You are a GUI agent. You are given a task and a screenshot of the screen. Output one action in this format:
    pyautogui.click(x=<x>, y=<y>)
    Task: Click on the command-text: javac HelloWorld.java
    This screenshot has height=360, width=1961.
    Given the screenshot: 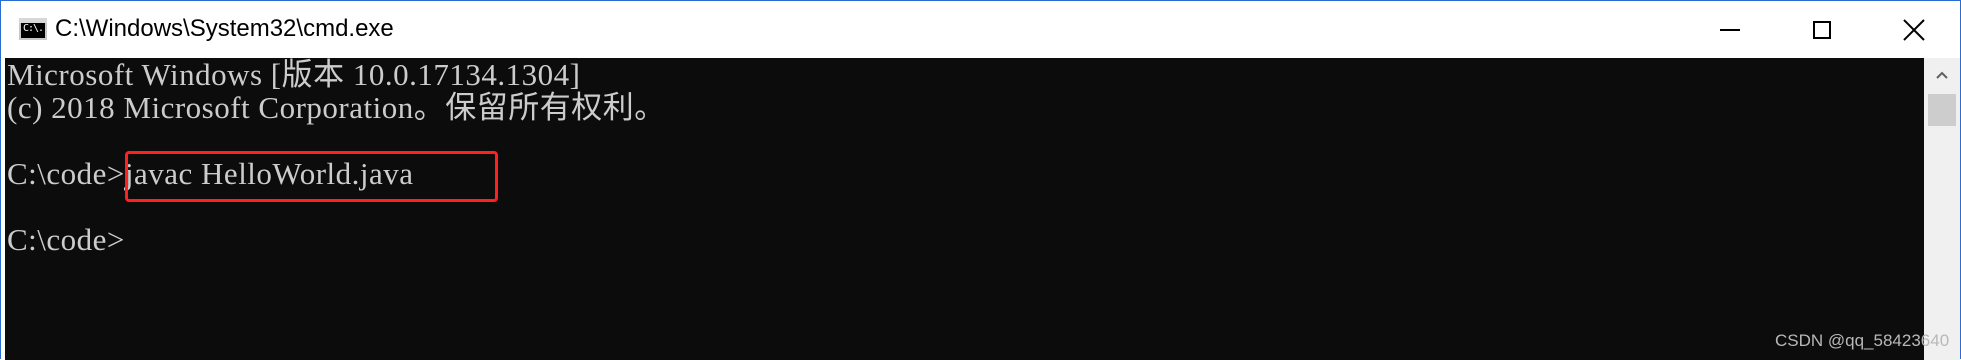 What is the action you would take?
    pyautogui.click(x=269, y=173)
    